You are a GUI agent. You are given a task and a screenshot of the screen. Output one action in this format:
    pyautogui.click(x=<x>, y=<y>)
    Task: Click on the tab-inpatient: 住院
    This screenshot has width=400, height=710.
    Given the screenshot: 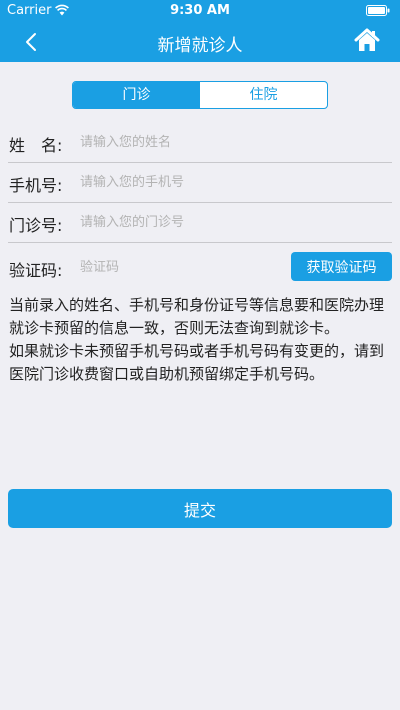 What is the action you would take?
    pyautogui.click(x=263, y=95)
    